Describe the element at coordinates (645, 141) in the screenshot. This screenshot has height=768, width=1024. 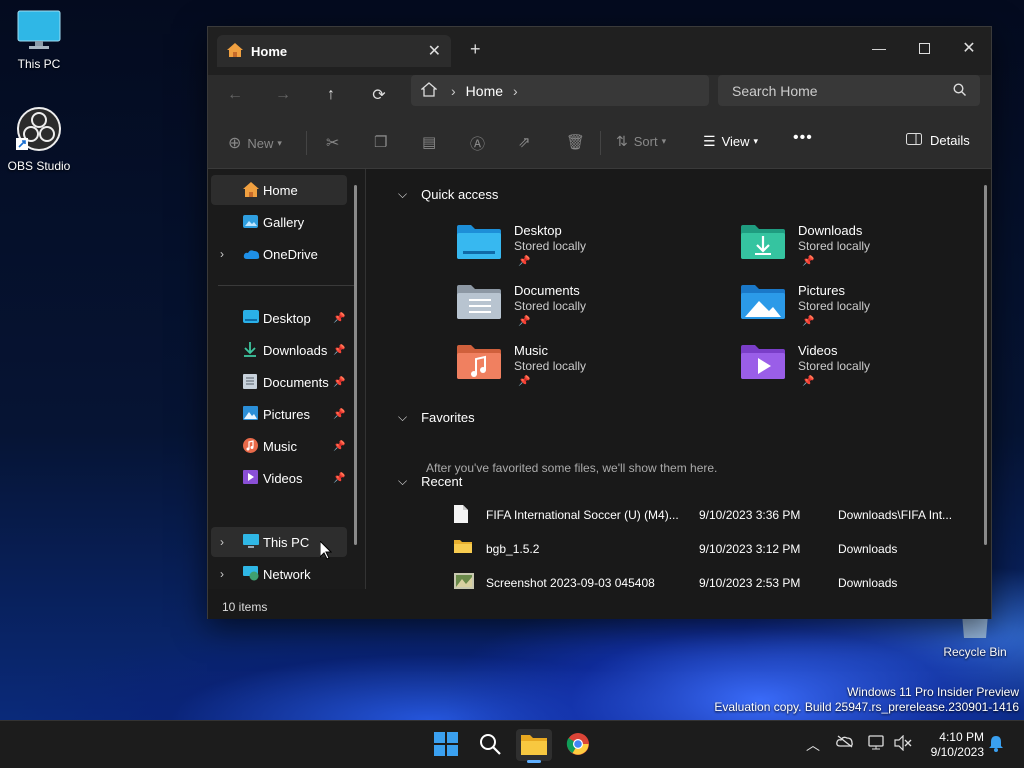
I see `sort-label: Sort` at that location.